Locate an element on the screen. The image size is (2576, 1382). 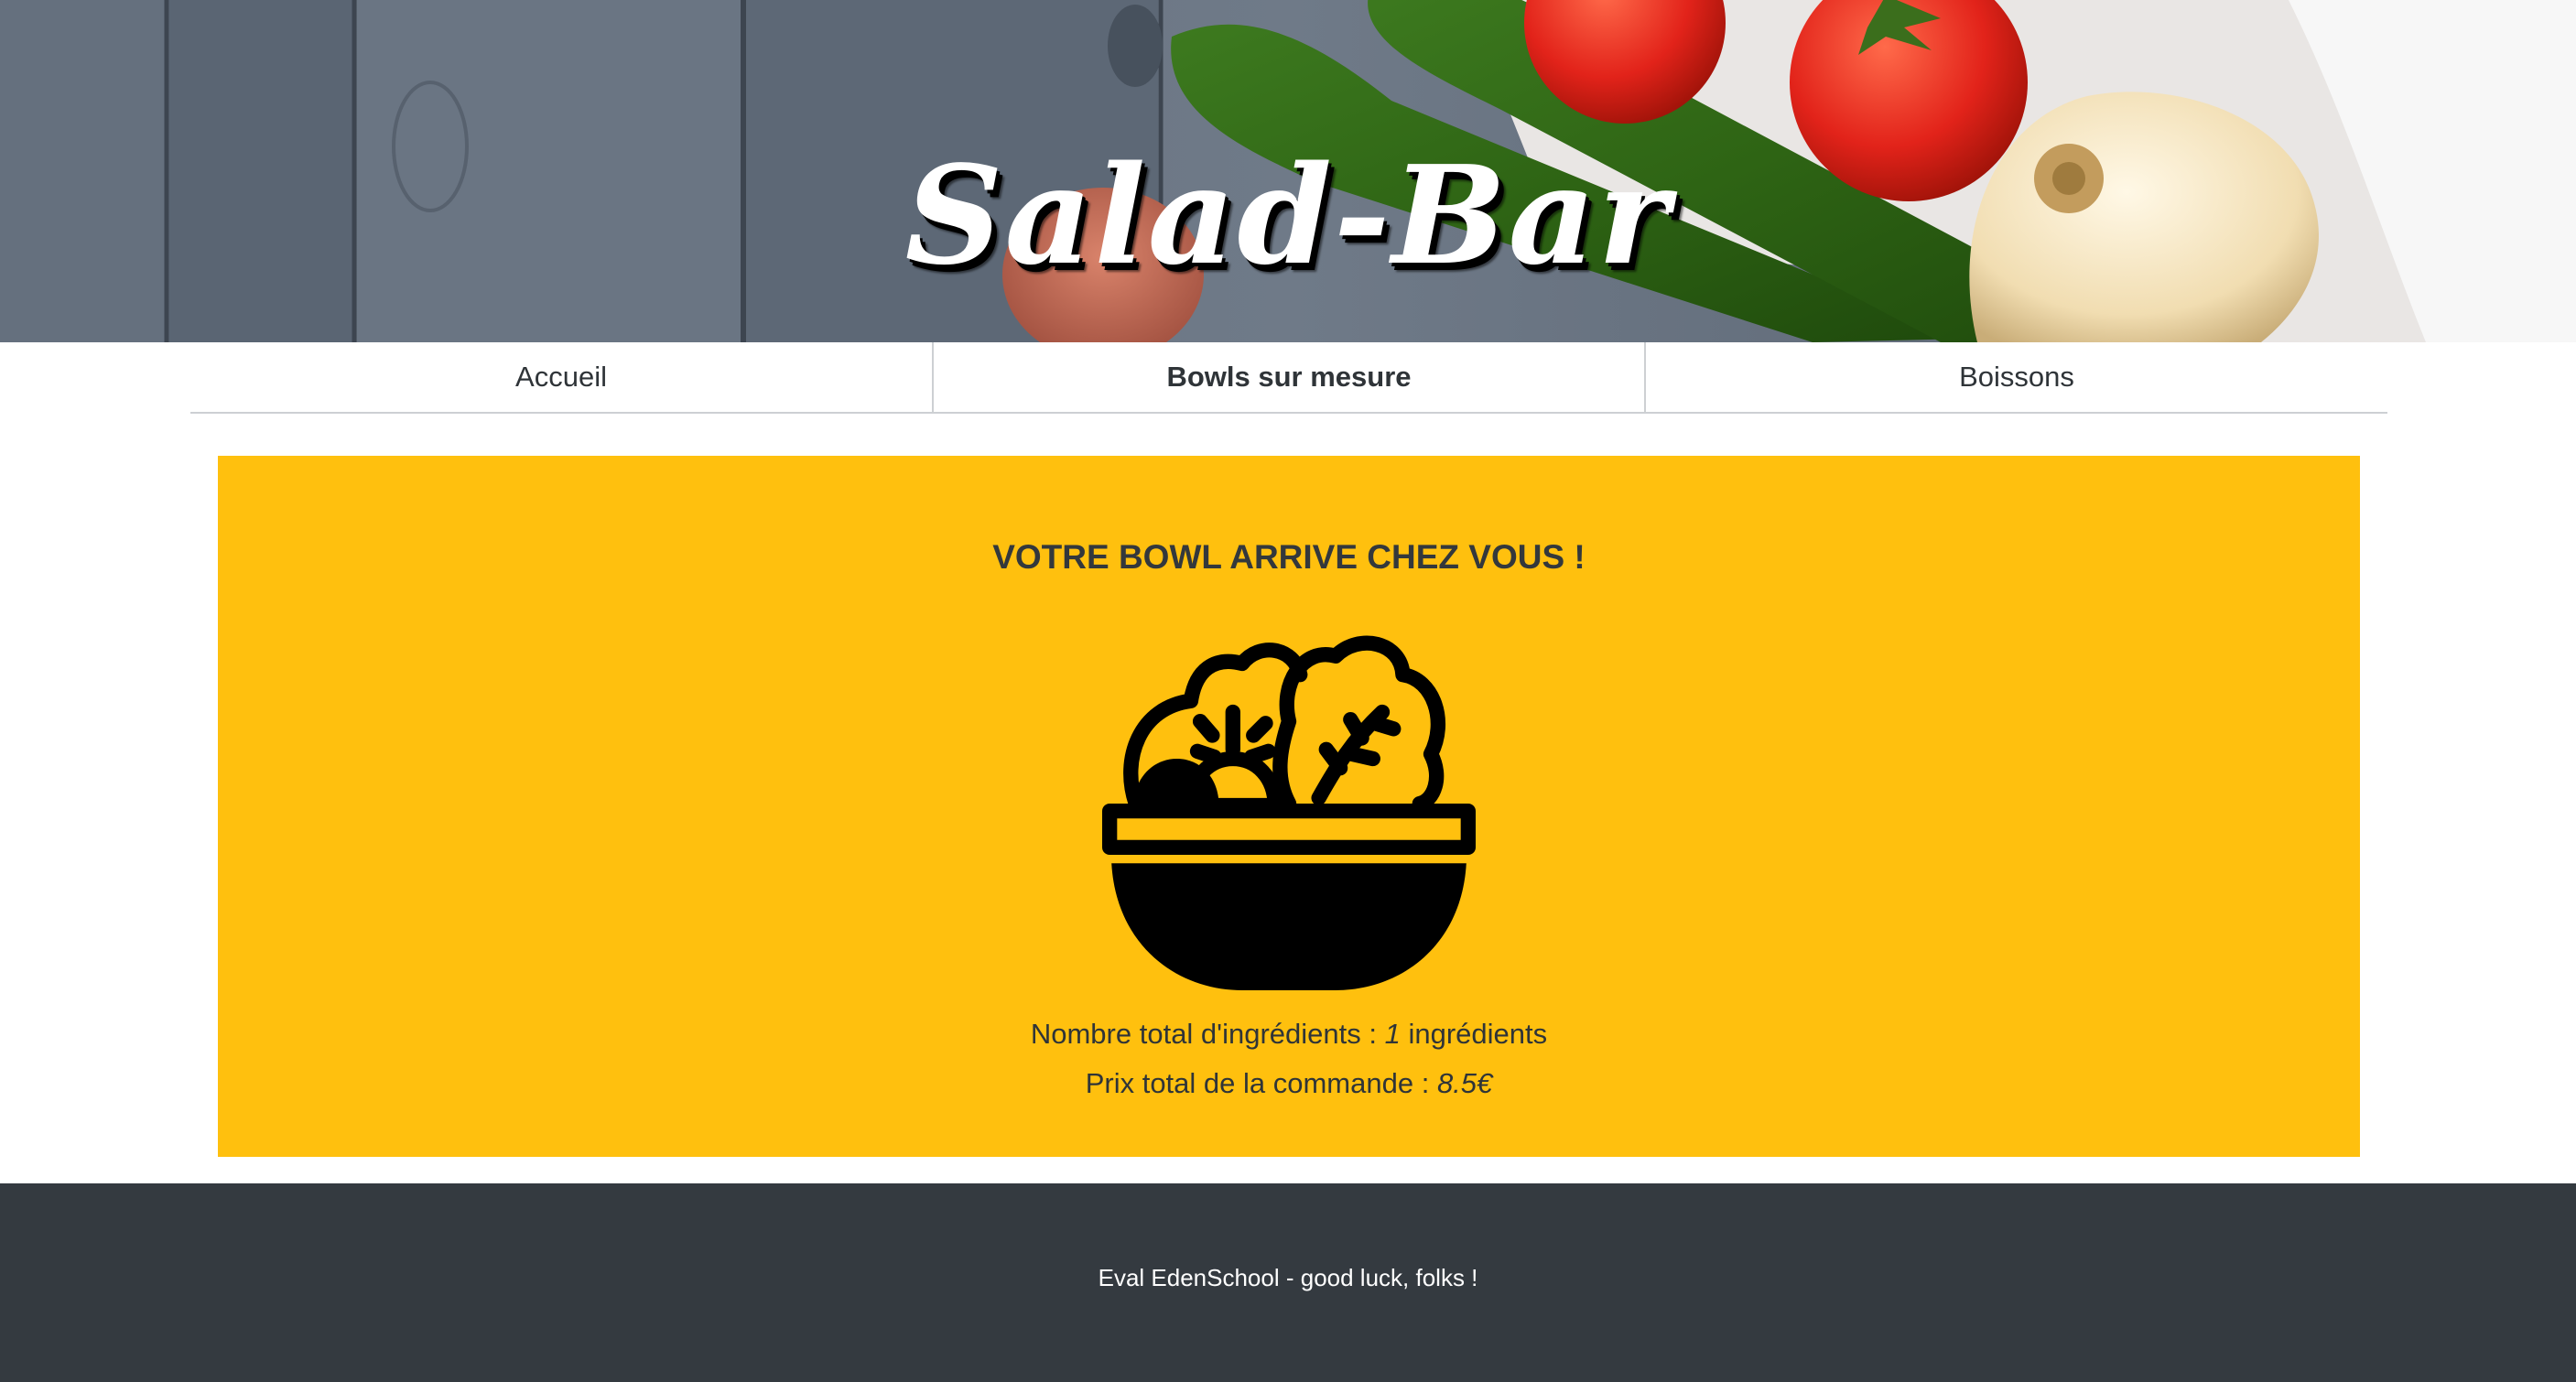
site-title: Salad-Bar is located at coordinates (1288, 215).